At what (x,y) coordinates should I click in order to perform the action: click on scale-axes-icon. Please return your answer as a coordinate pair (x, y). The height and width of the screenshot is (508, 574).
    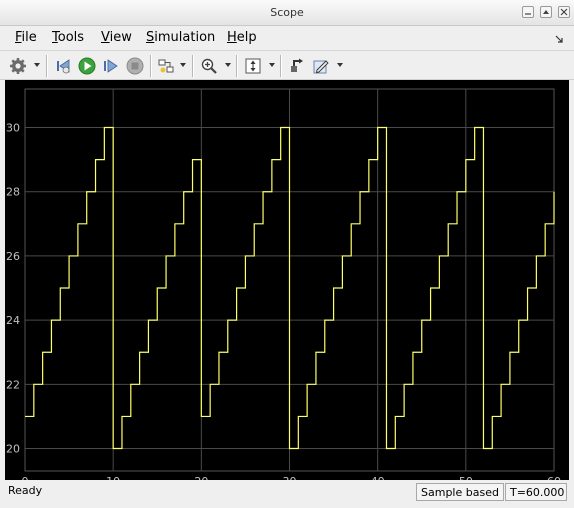
    Looking at the image, I should click on (253, 66).